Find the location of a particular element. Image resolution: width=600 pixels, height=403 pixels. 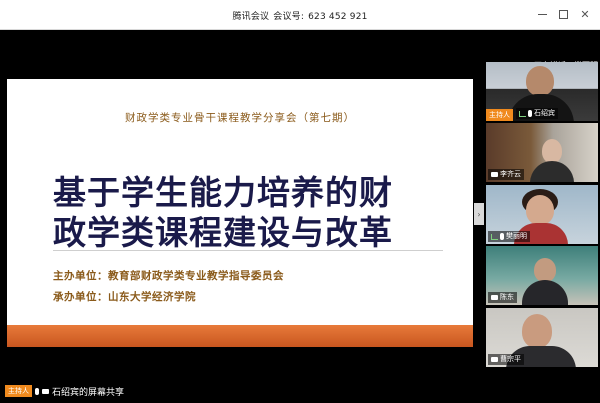

minimize-icon is located at coordinates (542, 14).